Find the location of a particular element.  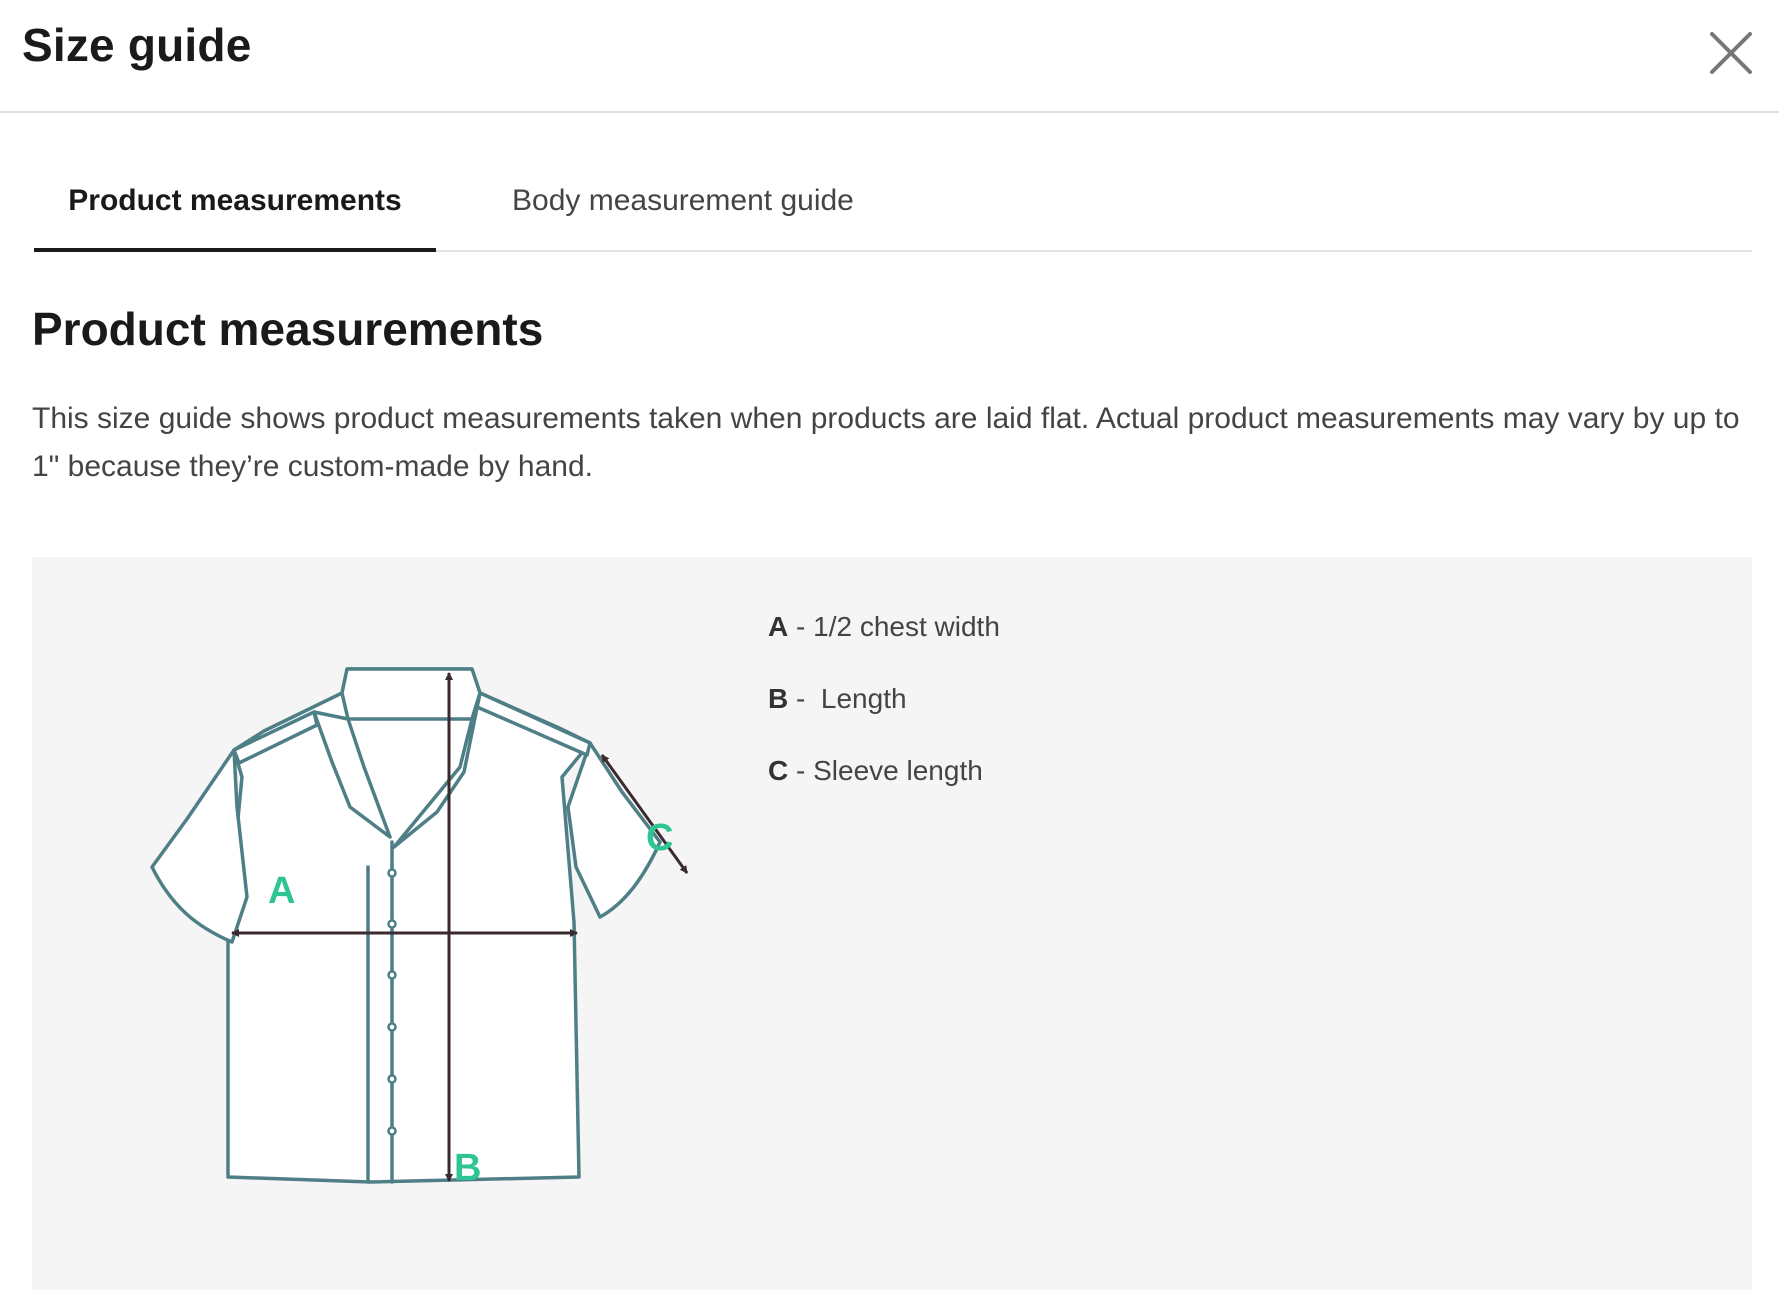

modal-title: Size guide is located at coordinates (137, 45).